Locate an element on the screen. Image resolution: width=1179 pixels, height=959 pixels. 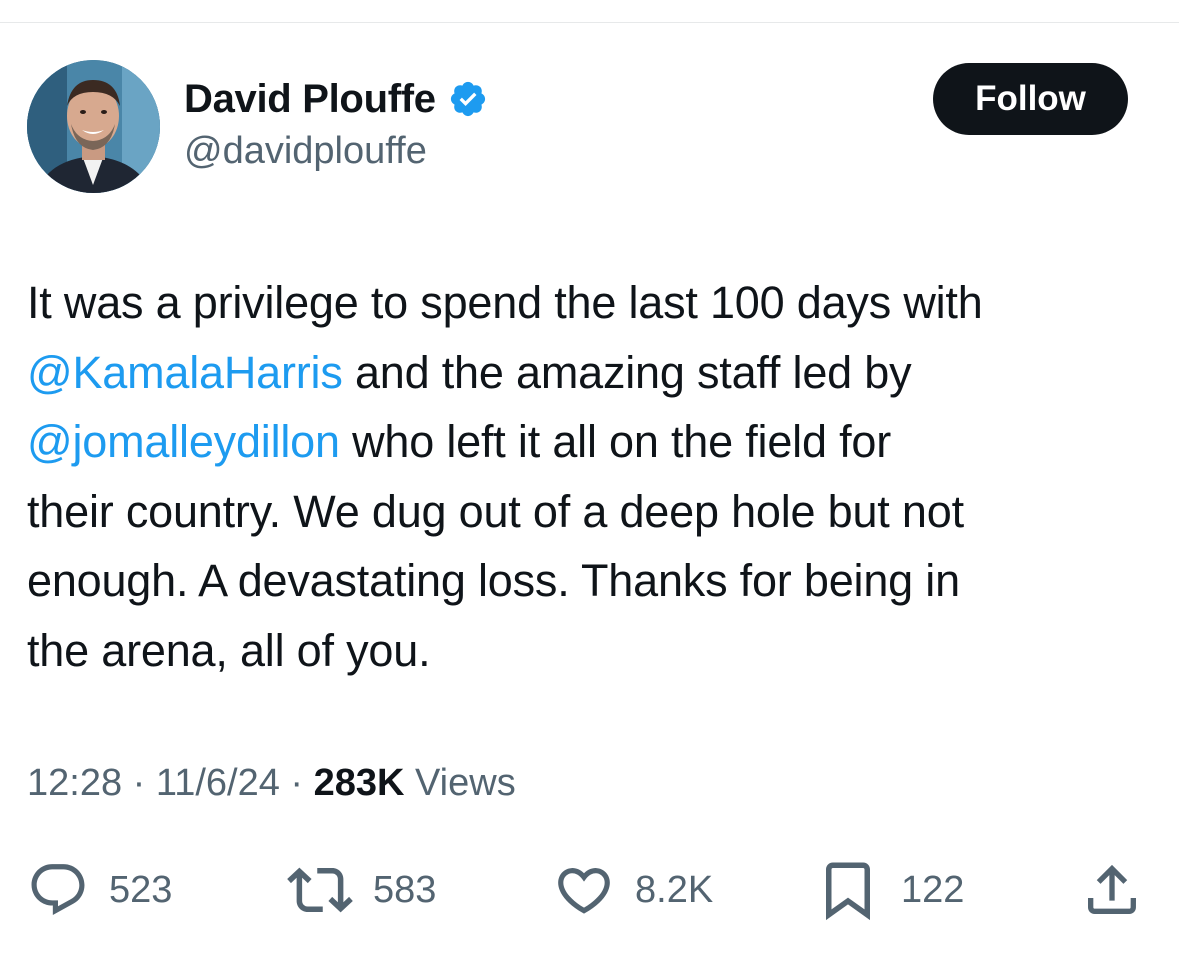
share-icon is located at coordinates (1112, 890).